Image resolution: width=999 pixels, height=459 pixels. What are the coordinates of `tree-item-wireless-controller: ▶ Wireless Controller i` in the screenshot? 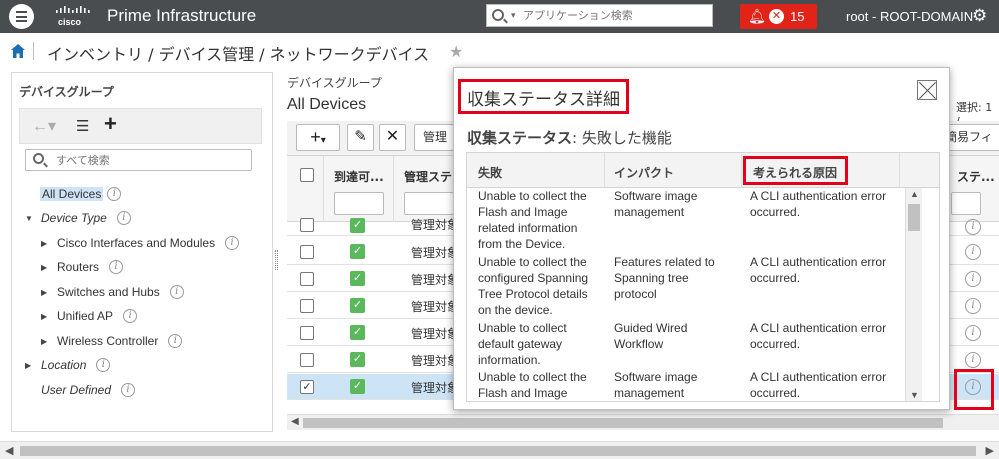 It's located at (112, 341).